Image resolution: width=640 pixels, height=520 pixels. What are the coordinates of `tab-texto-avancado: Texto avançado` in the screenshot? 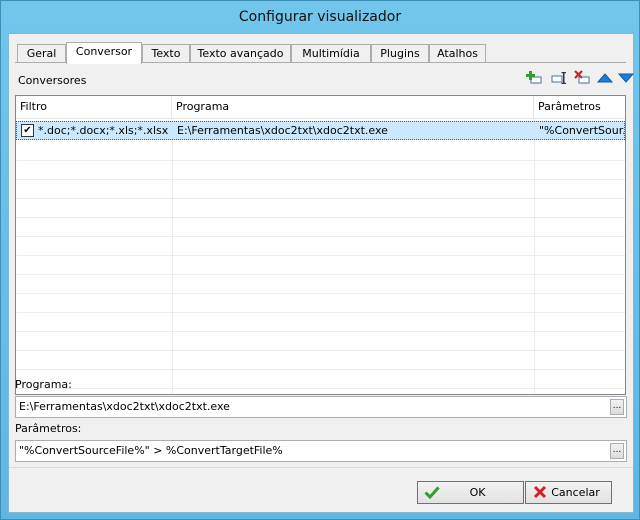 It's located at (240, 53).